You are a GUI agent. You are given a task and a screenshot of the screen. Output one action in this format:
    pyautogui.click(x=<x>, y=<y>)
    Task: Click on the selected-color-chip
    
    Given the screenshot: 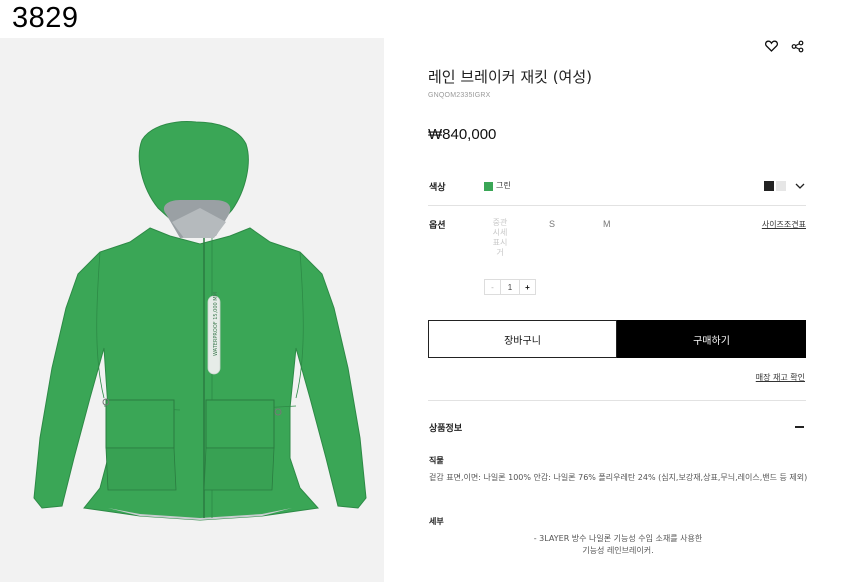 What is the action you would take?
    pyautogui.click(x=488, y=186)
    